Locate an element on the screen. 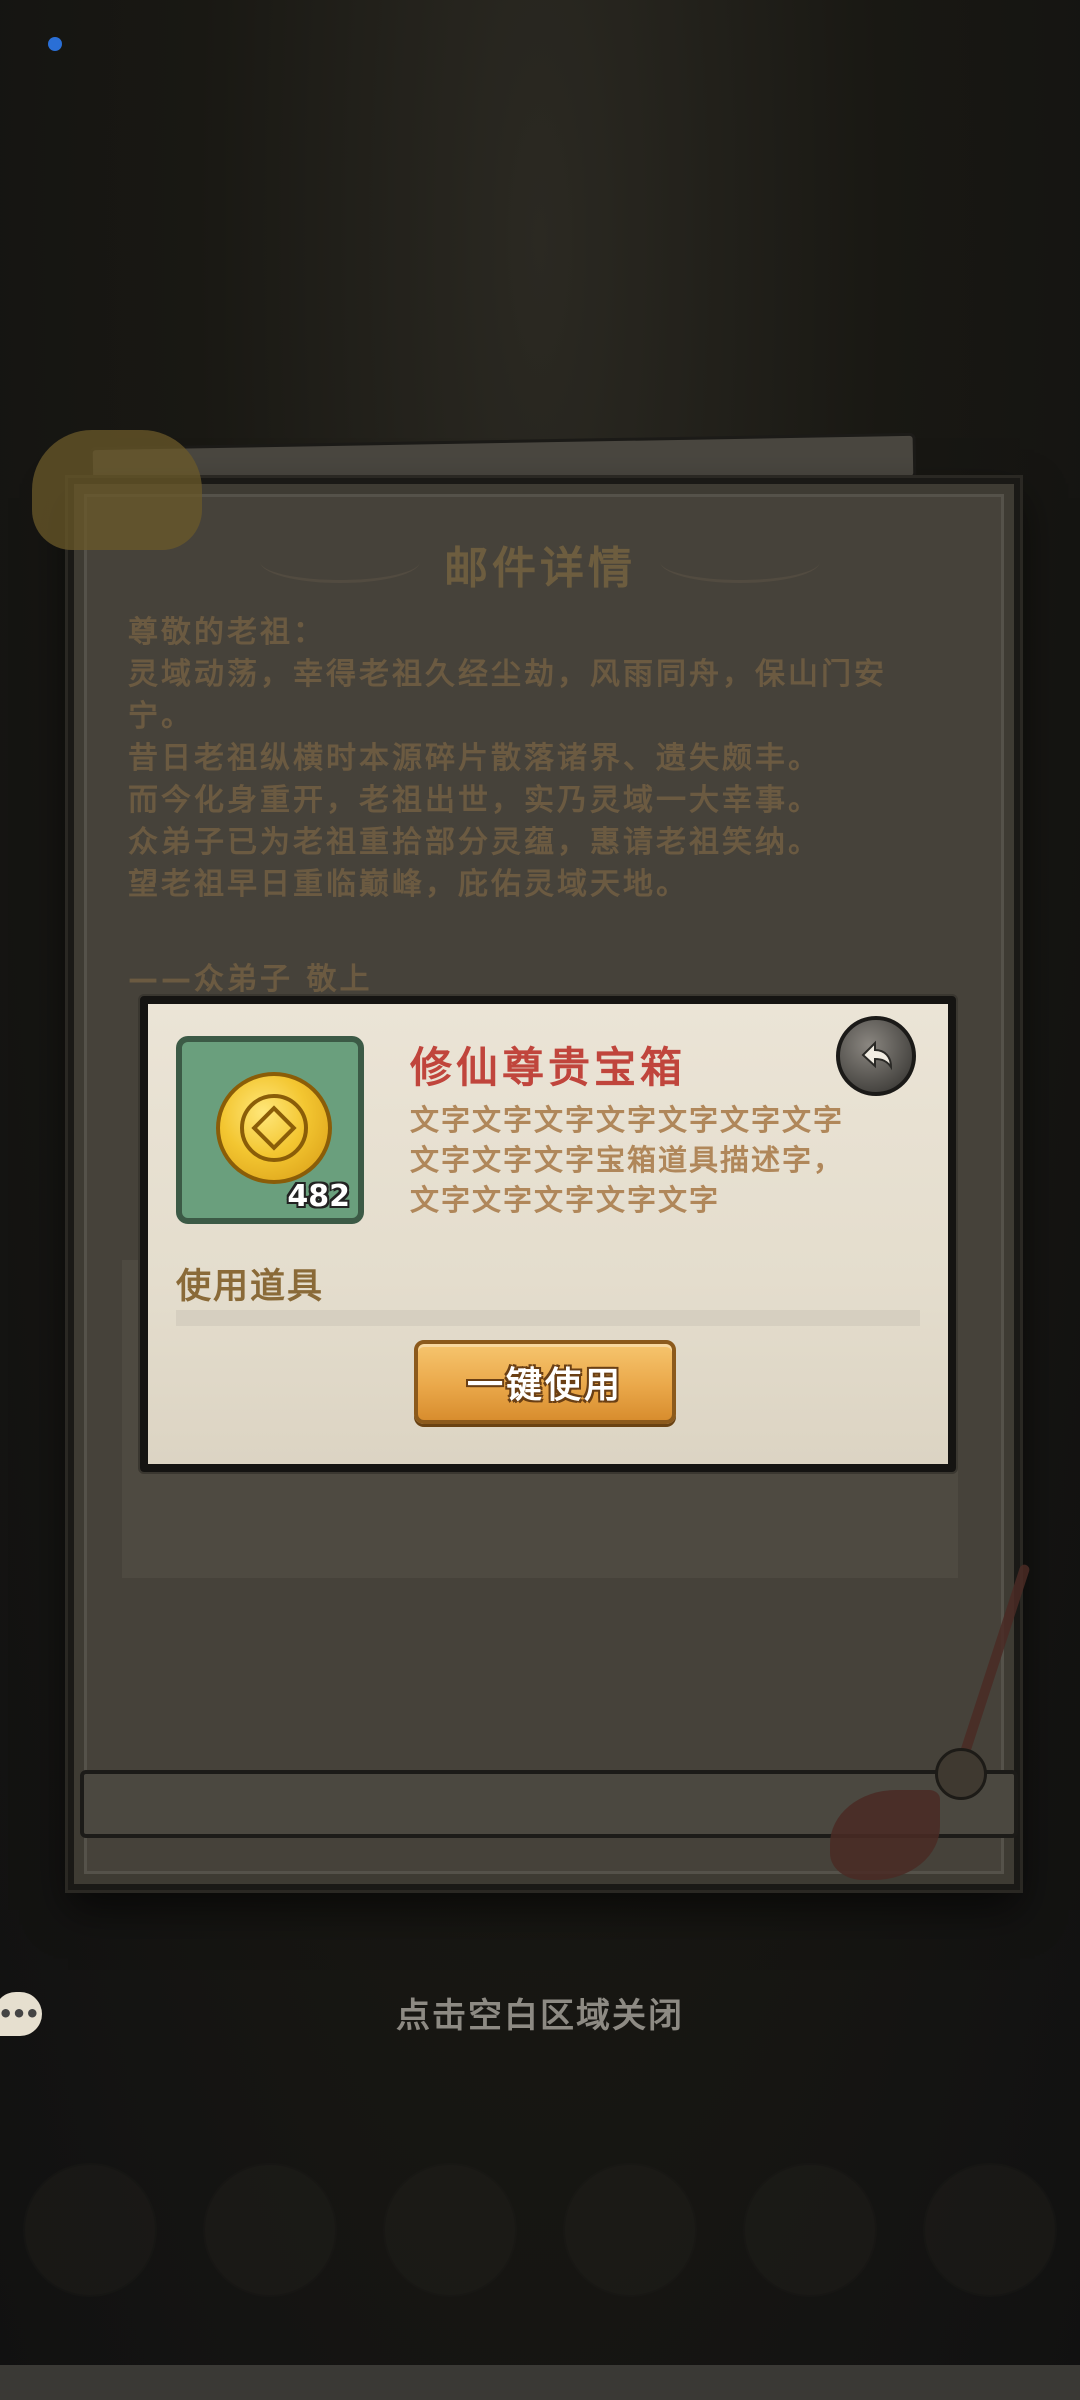 The image size is (1080, 2400). coin-hole is located at coordinates (274, 1128).